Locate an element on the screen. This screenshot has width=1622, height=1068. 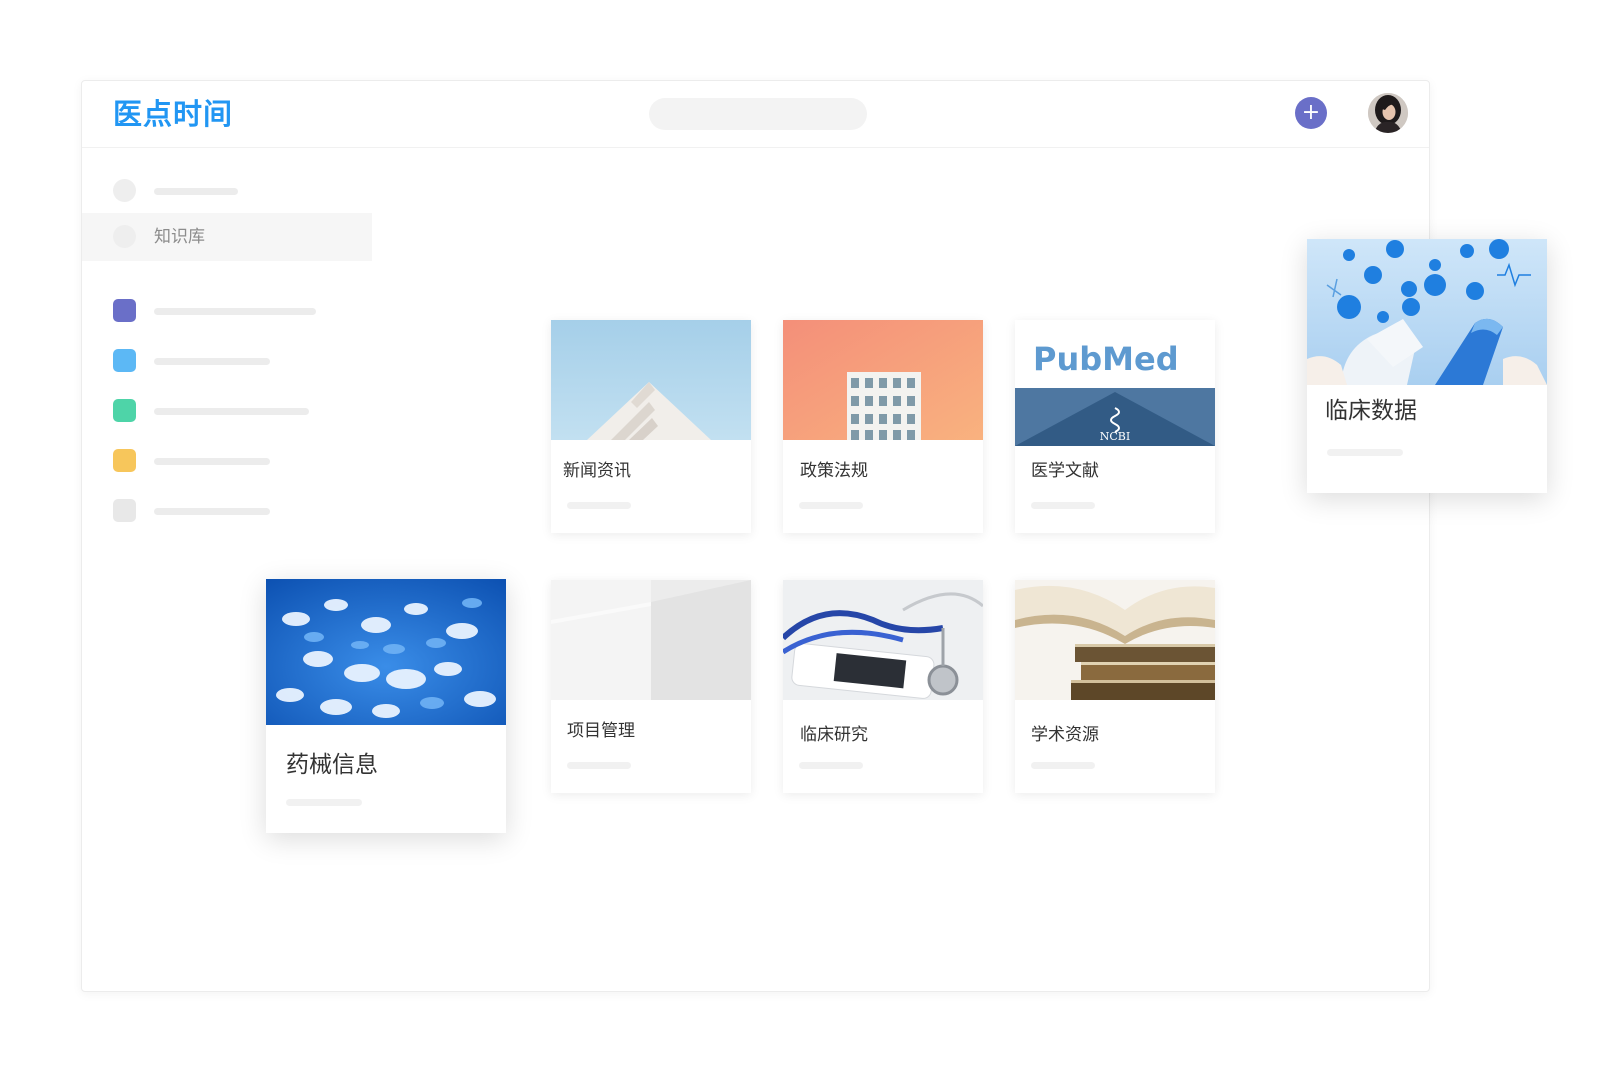
card-clinical-research: 临床研究 is located at coordinates (883, 686).